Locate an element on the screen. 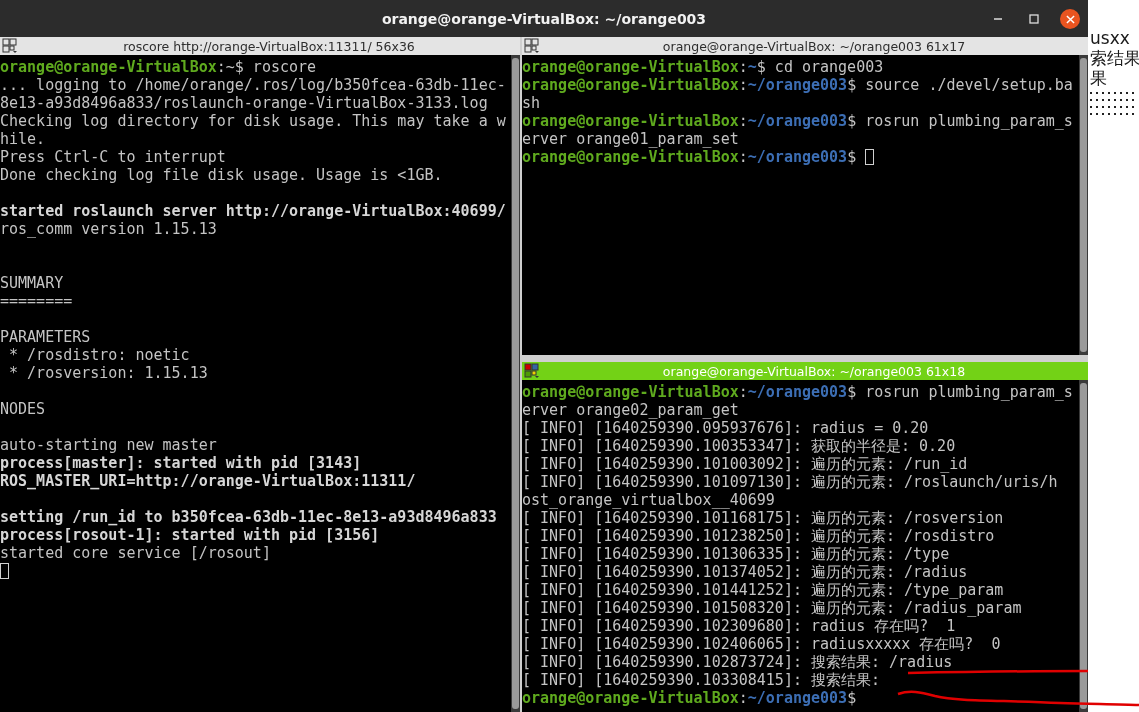 Image resolution: width=1139 pixels, height=712 pixels. terminal-line: [ INFO] [1640259390.101003092]: 遍历的元素: /run_id is located at coordinates (745, 464).